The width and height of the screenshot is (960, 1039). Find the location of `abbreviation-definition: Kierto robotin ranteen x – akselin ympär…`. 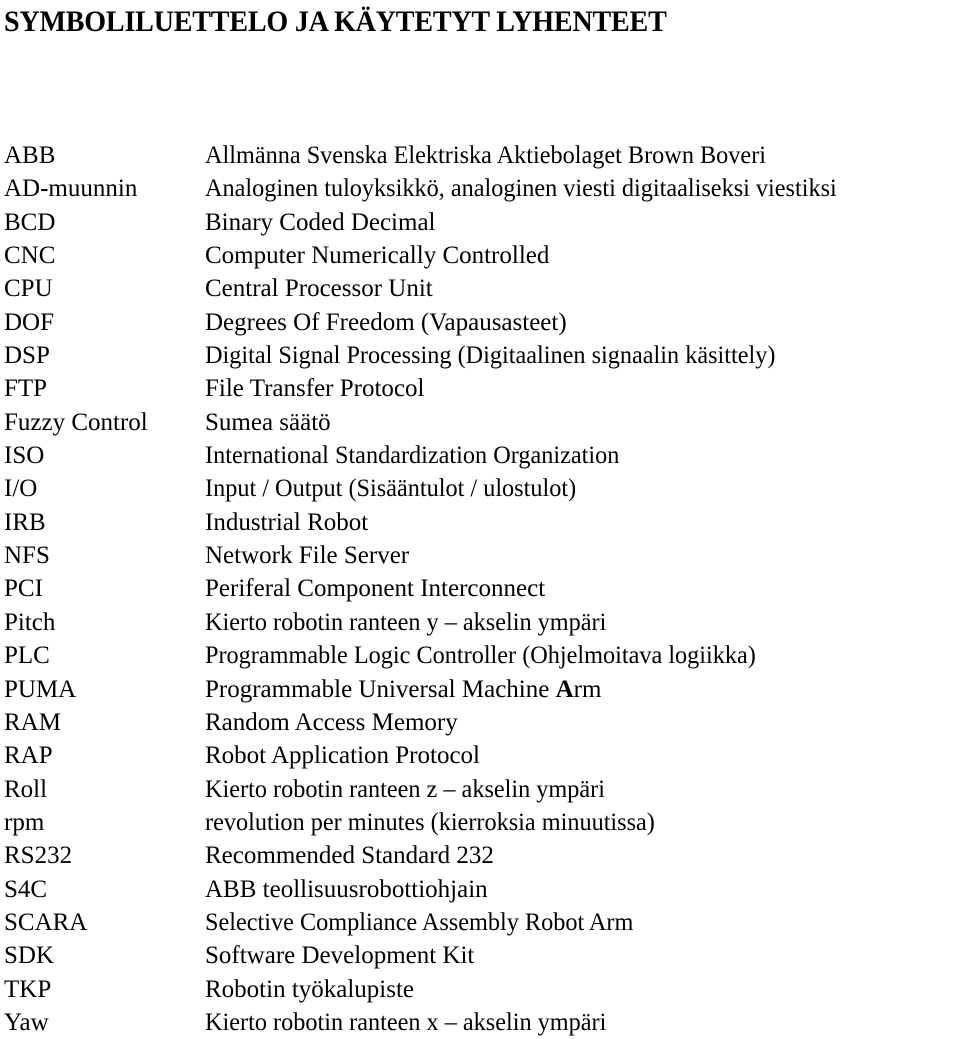

abbreviation-definition: Kierto robotin ranteen x – akselin ympär… is located at coordinates (406, 1022).